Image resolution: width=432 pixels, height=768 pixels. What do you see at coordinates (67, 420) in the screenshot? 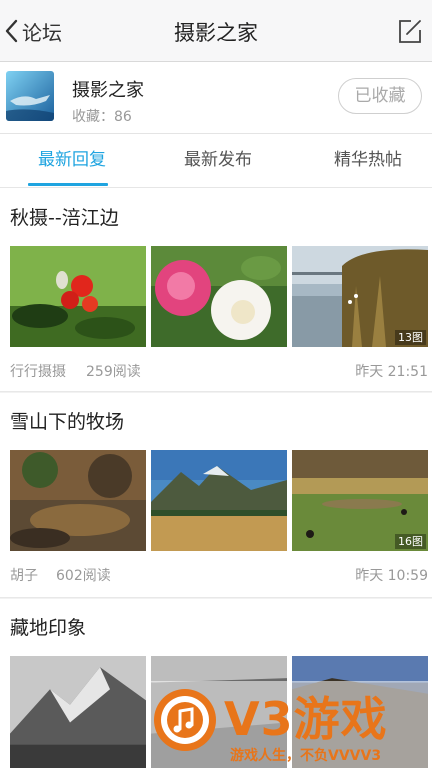
I see `post-title: 雪山下的牧场` at bounding box center [67, 420].